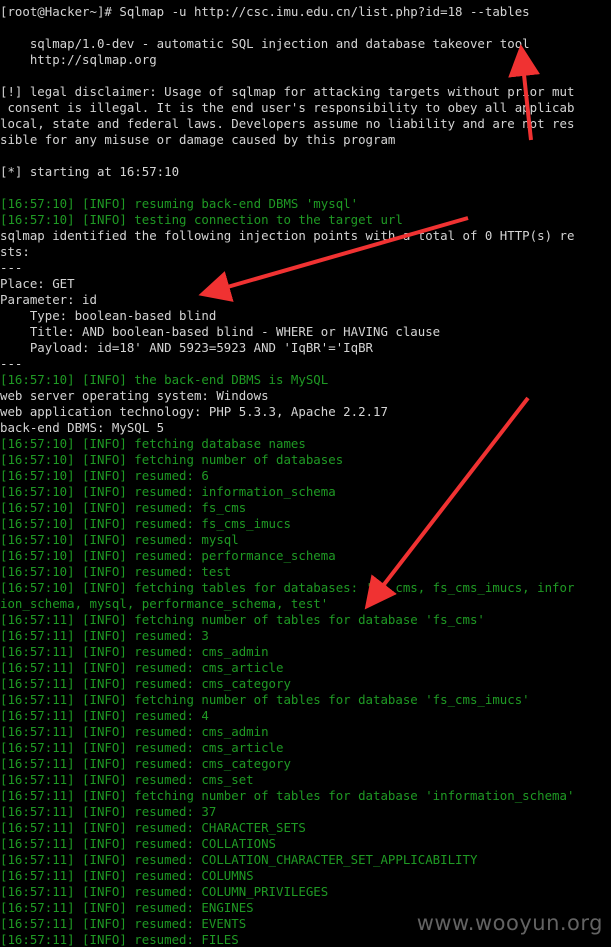 This screenshot has height=947, width=611. What do you see at coordinates (104, 475) in the screenshot?
I see `terminal-line: [16:57:10] [INFO] resumed: 6` at bounding box center [104, 475].